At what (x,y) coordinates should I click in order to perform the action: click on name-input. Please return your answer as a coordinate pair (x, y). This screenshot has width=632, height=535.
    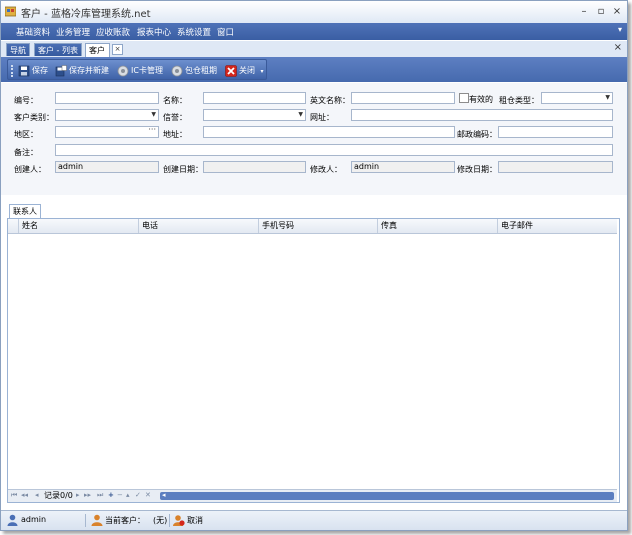
    Looking at the image, I should click on (254, 98).